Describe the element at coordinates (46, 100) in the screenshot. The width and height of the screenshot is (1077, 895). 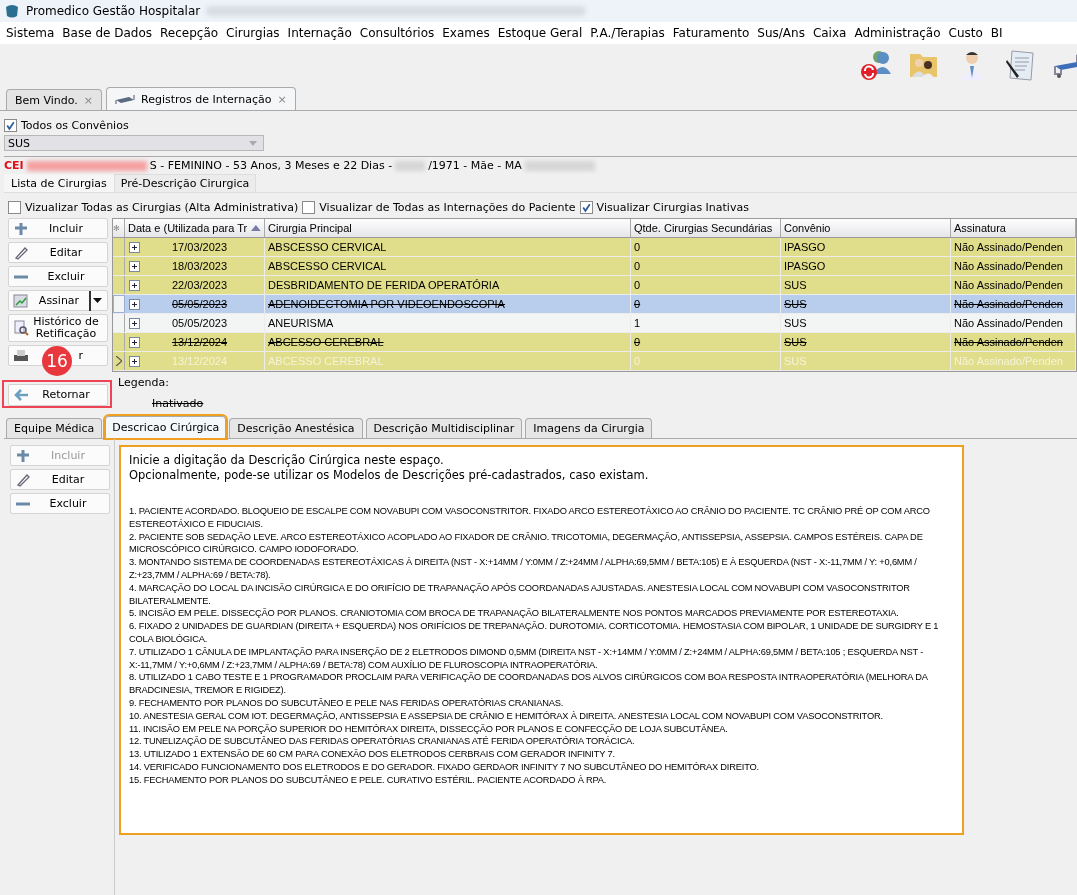
I see `tab-label: Bem Vindo.` at that location.